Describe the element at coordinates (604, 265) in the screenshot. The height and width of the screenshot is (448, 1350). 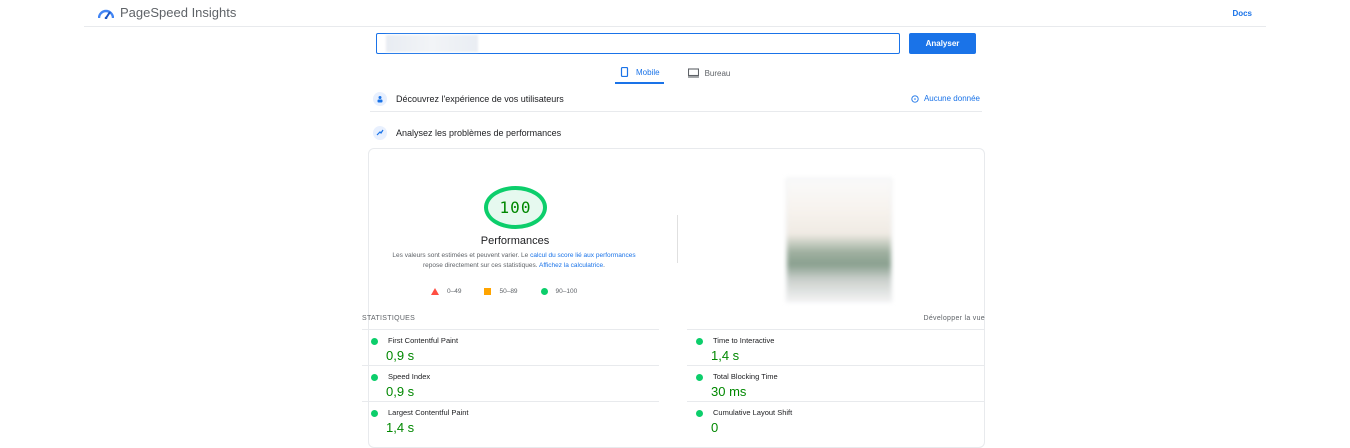
I see `note-text-3: .` at that location.